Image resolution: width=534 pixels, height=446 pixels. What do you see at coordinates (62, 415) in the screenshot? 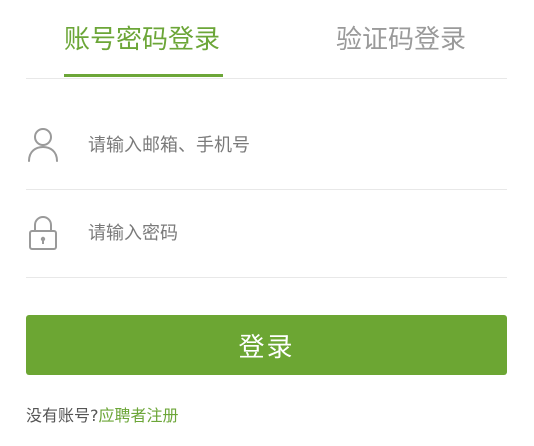
I see `register-prompt: 没有账号?` at bounding box center [62, 415].